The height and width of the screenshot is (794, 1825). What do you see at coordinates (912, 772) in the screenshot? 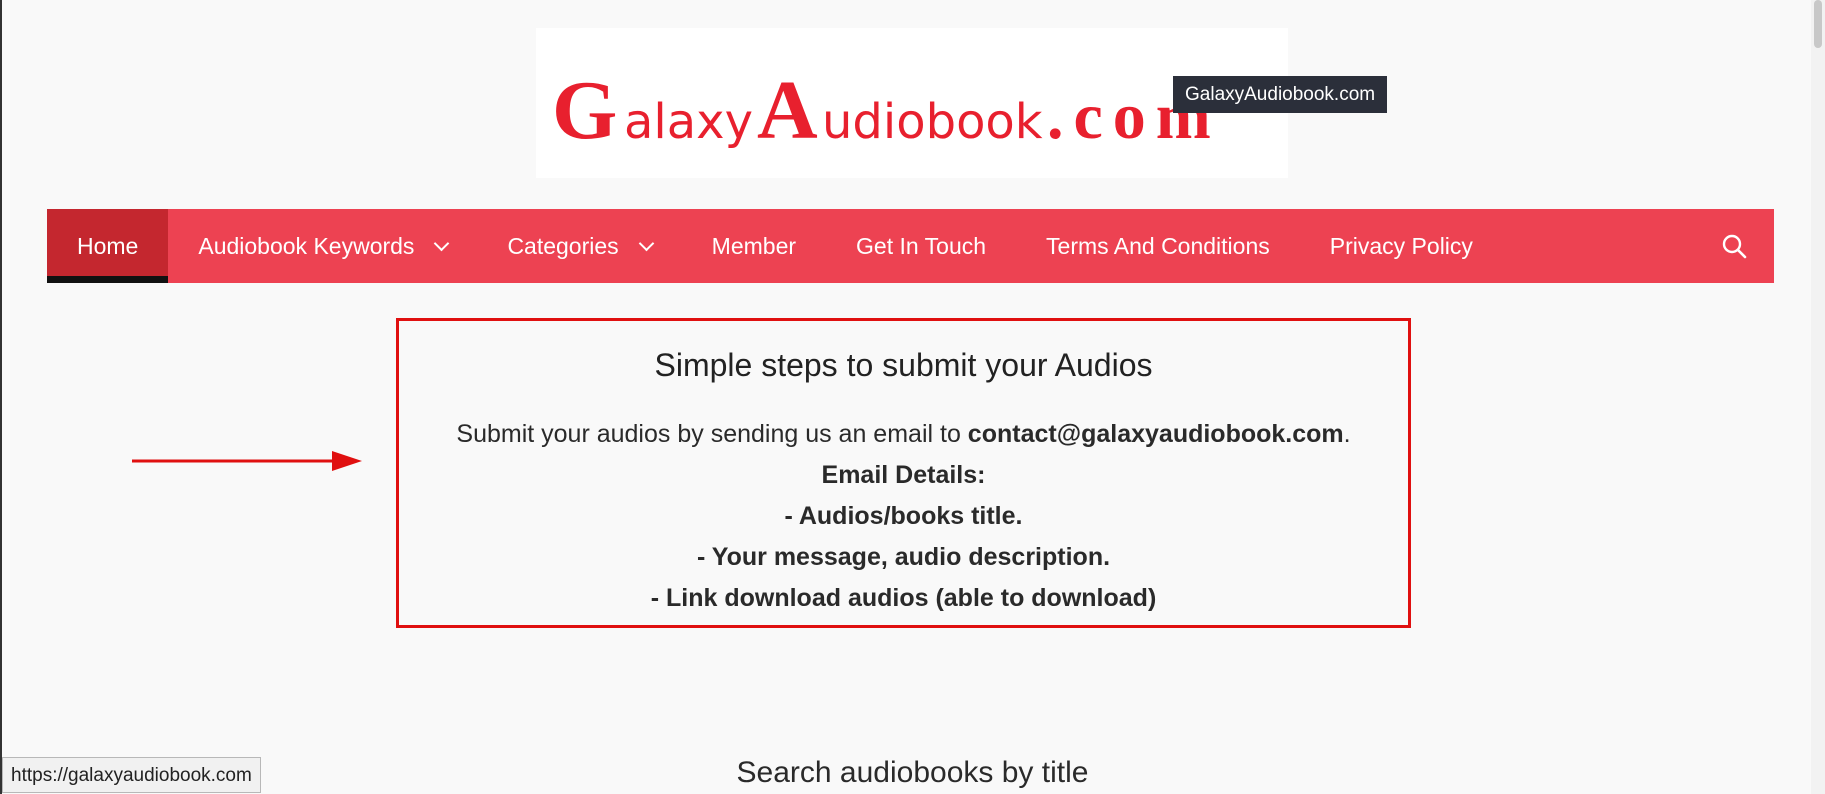
I see `search-section-heading: Search audiobooks by title` at bounding box center [912, 772].